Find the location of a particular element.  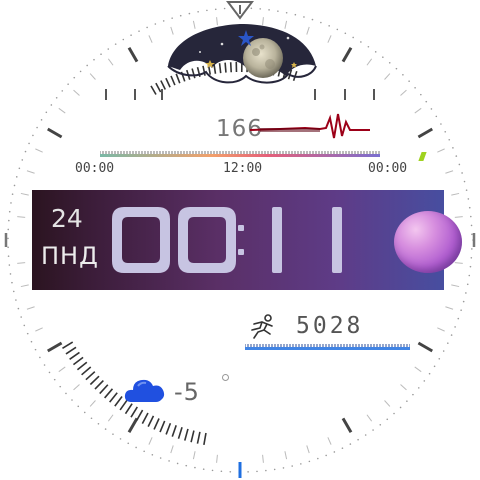

timeline-label-mid: 12:00 is located at coordinates (243, 168).